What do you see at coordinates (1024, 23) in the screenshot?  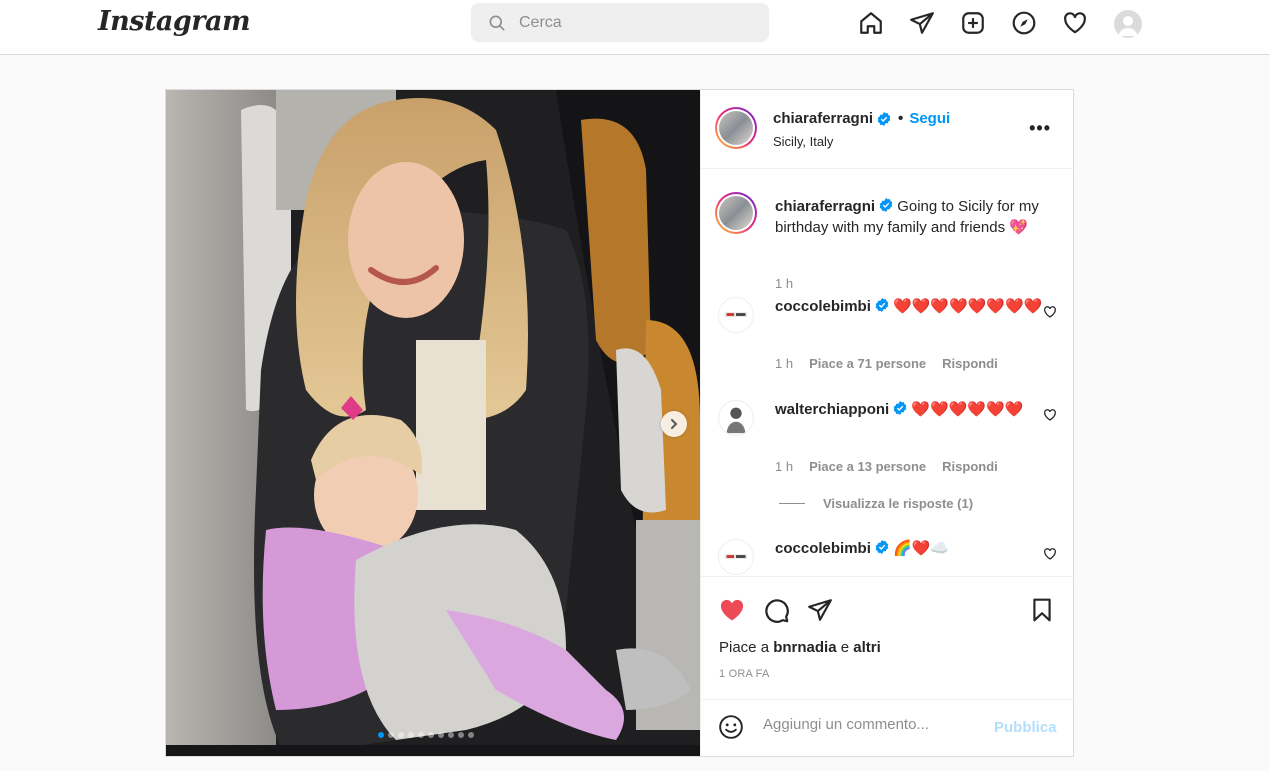 I see `explore-icon` at bounding box center [1024, 23].